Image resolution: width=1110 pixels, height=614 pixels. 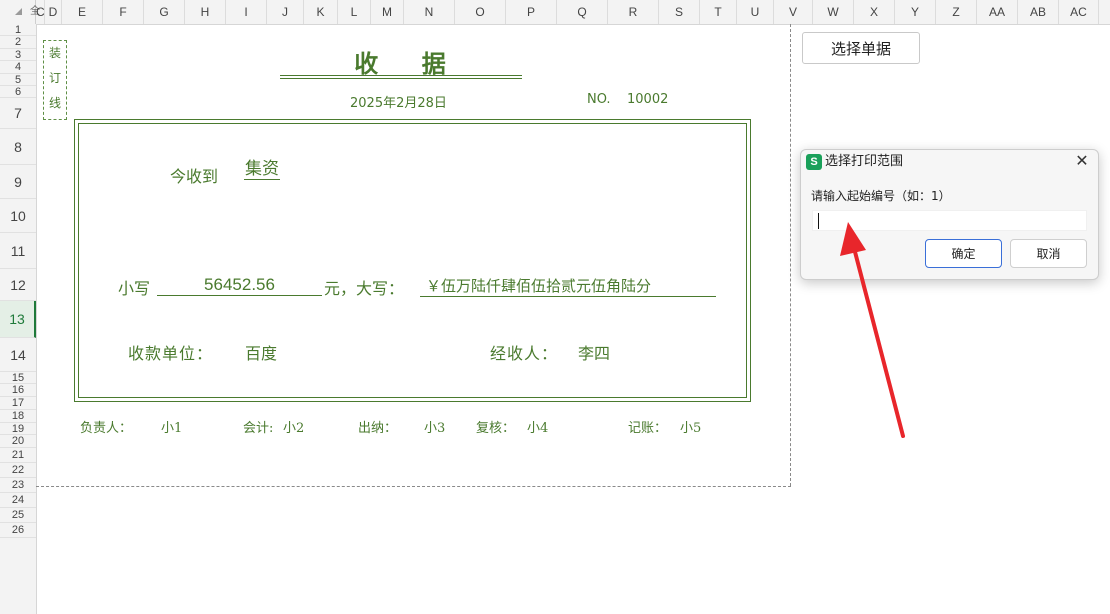 I want to click on row-header-cell: 22, so click(x=18, y=470).